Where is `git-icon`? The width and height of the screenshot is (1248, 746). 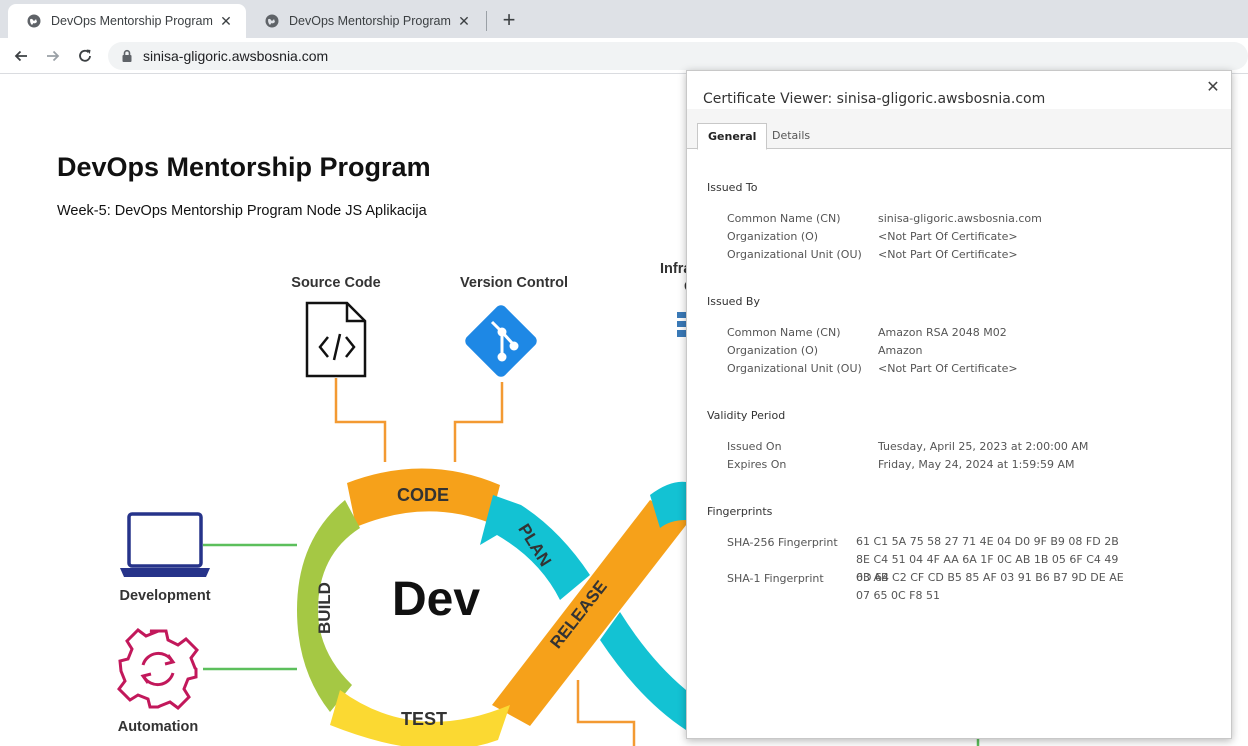 git-icon is located at coordinates (501, 341).